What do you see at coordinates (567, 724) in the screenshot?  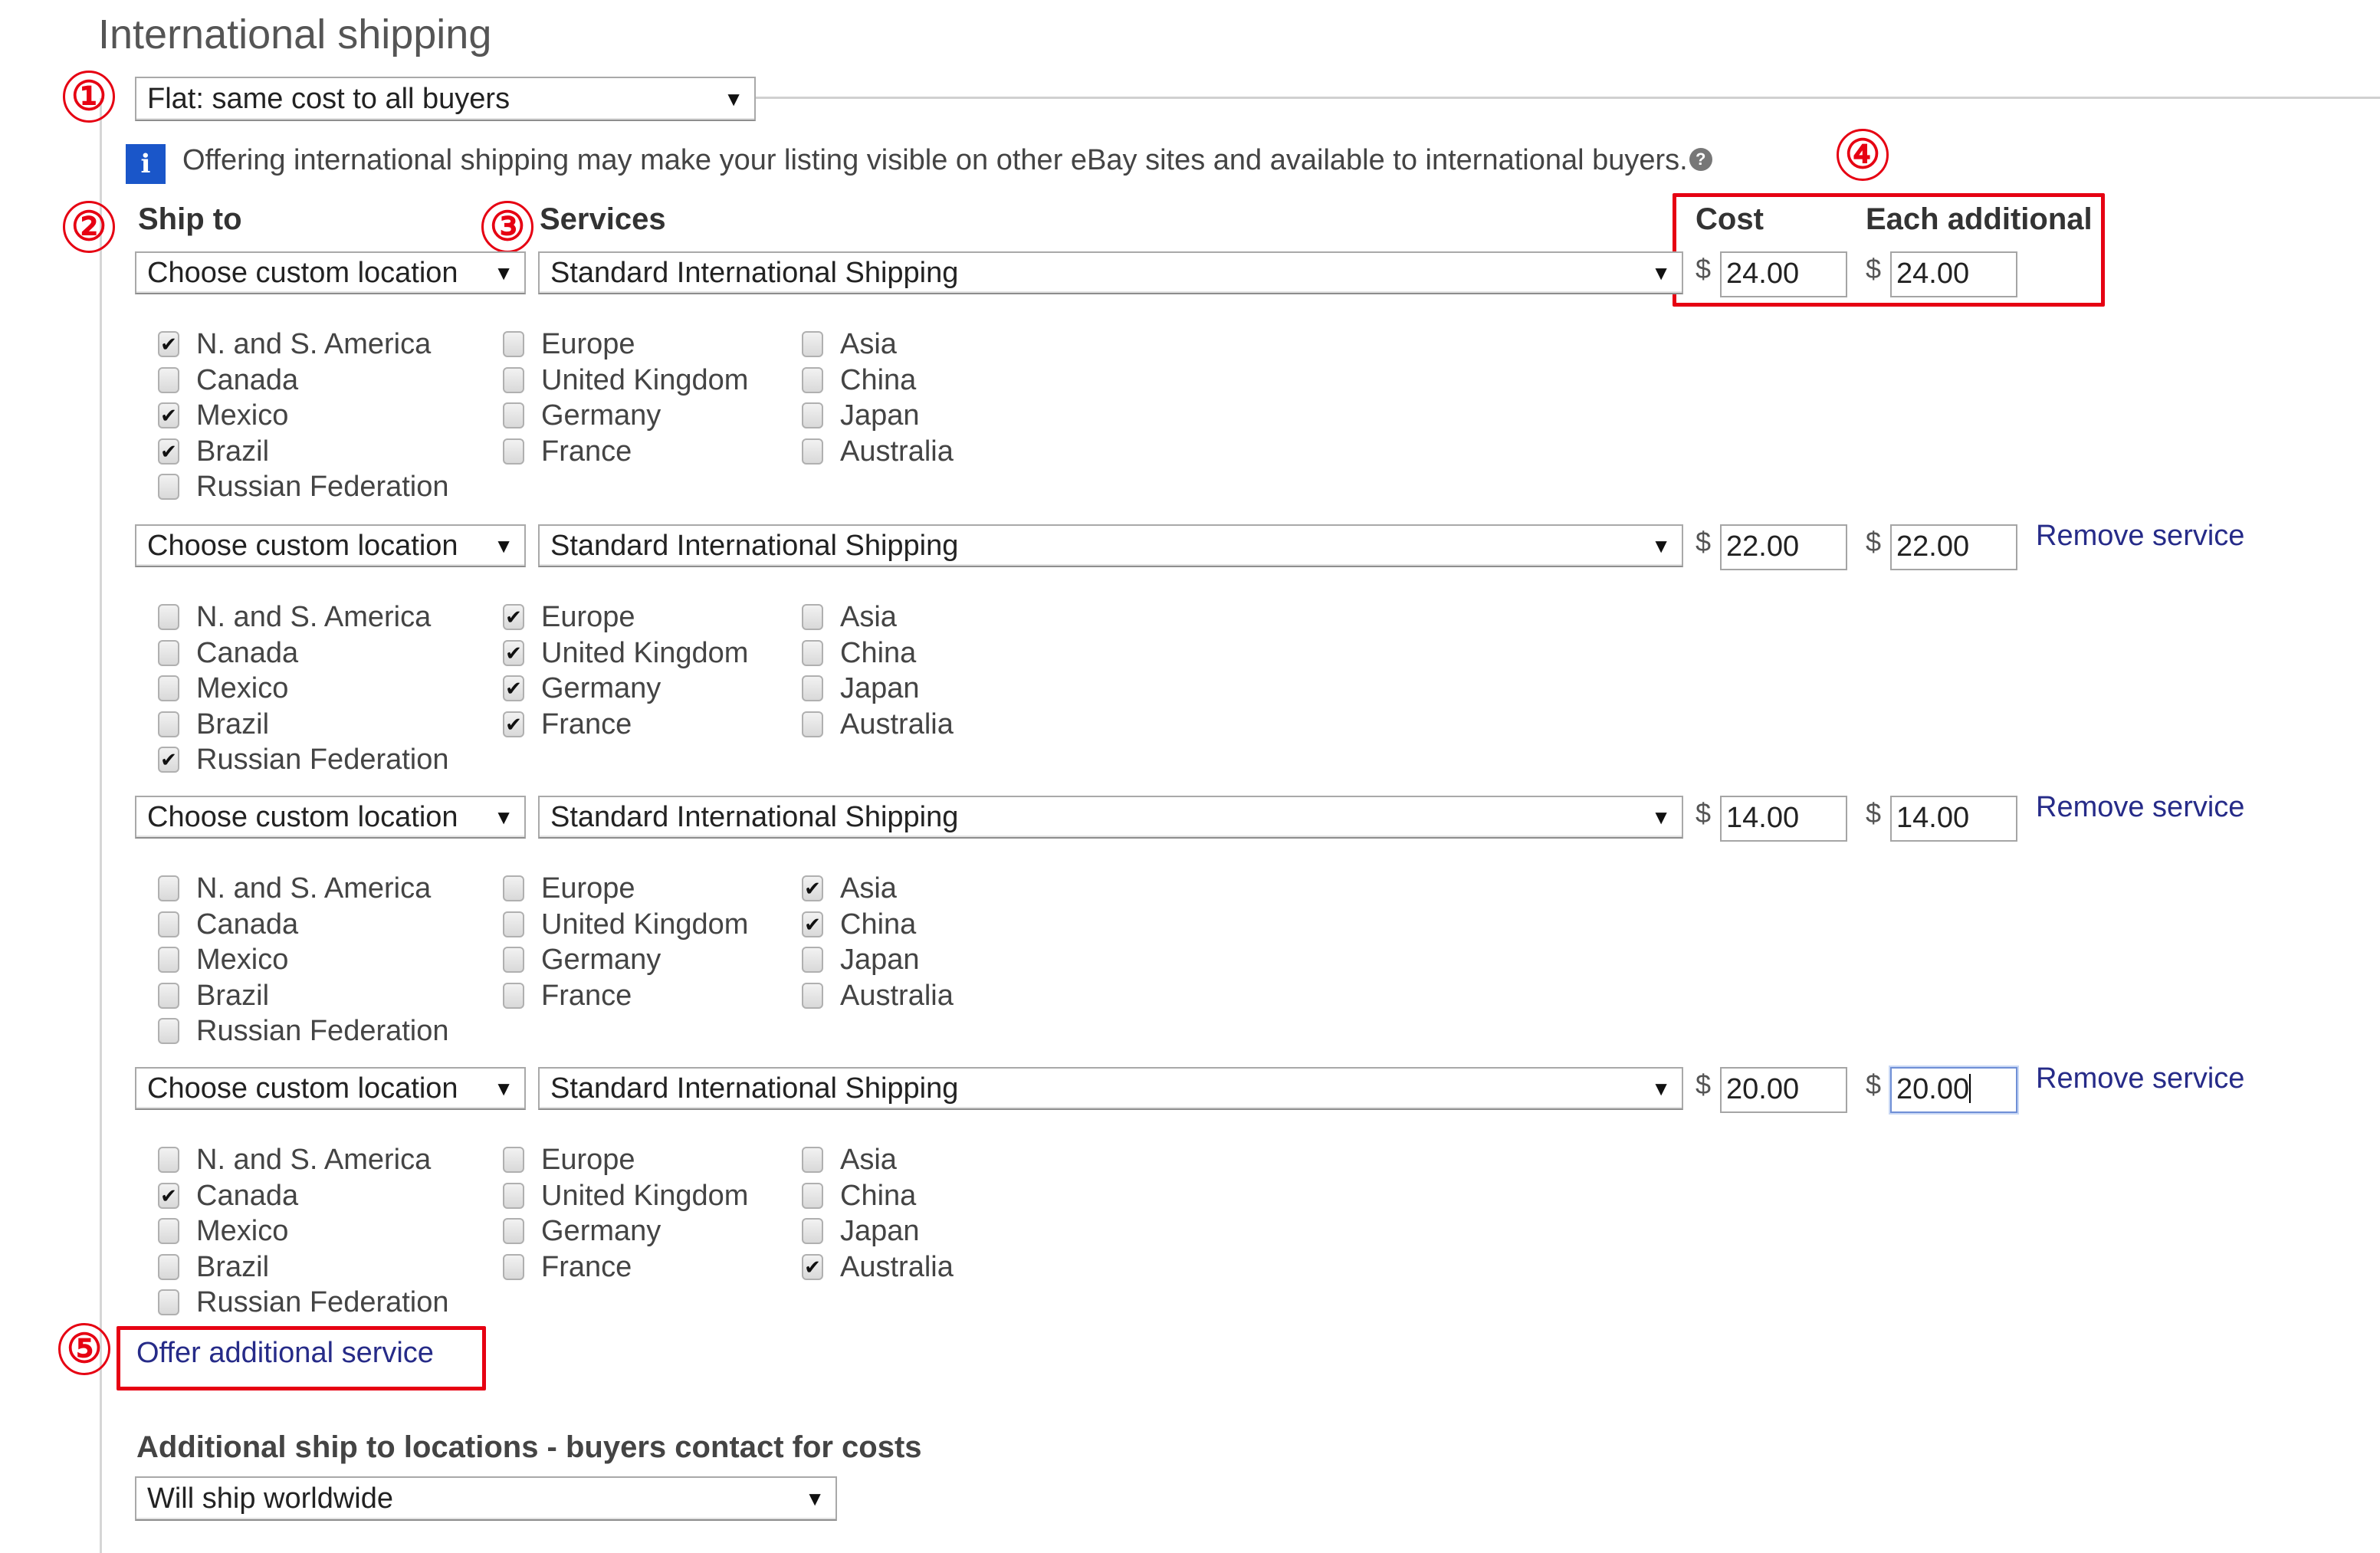 I see `location-checkbox-item: ✔ France` at bounding box center [567, 724].